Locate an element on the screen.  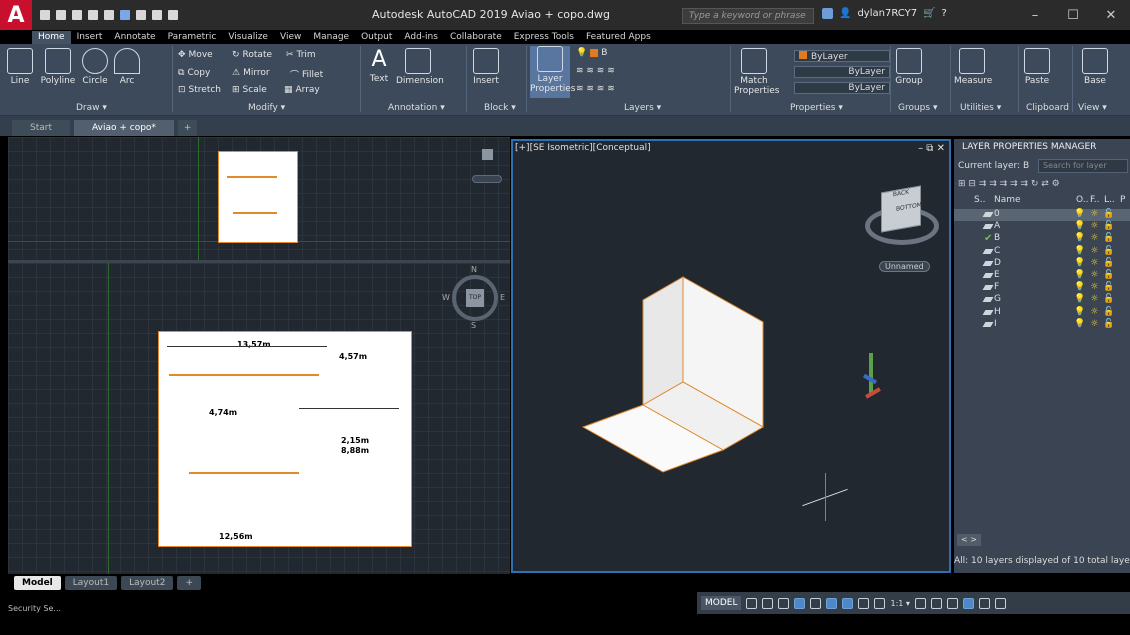
tab-addins: Add-ins is located at coordinates (421, 37).